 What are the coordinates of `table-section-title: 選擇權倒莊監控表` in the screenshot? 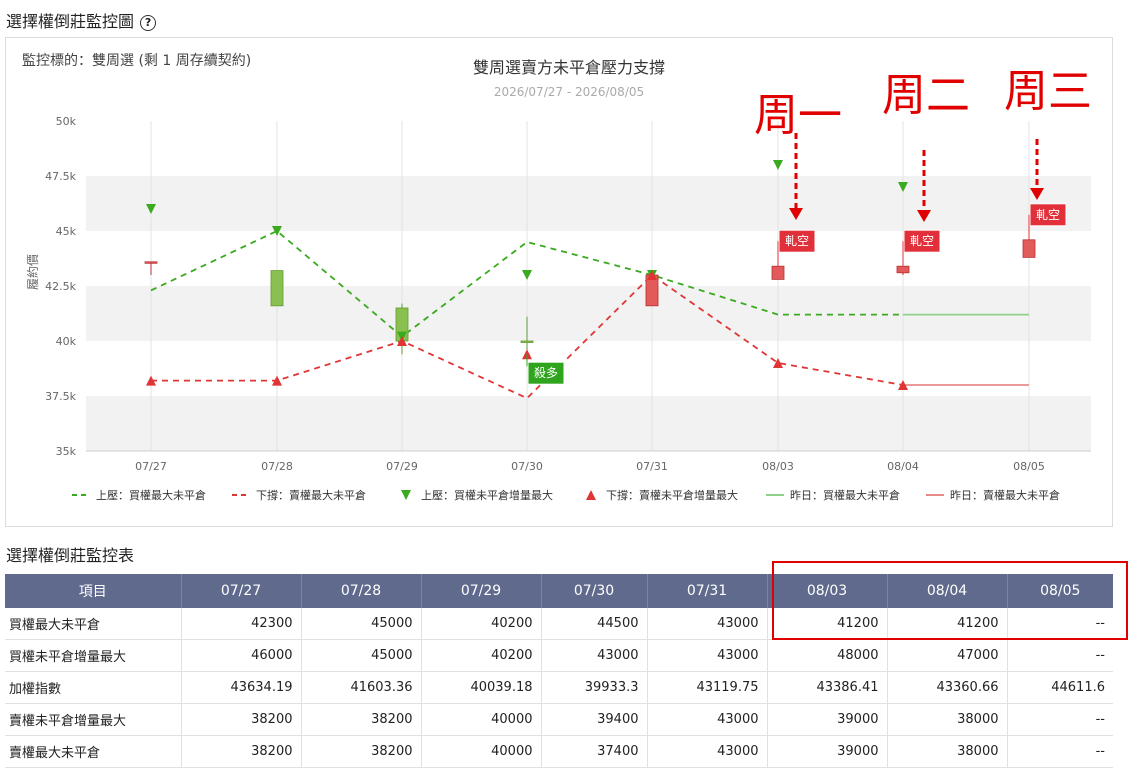 It's located at (70, 555).